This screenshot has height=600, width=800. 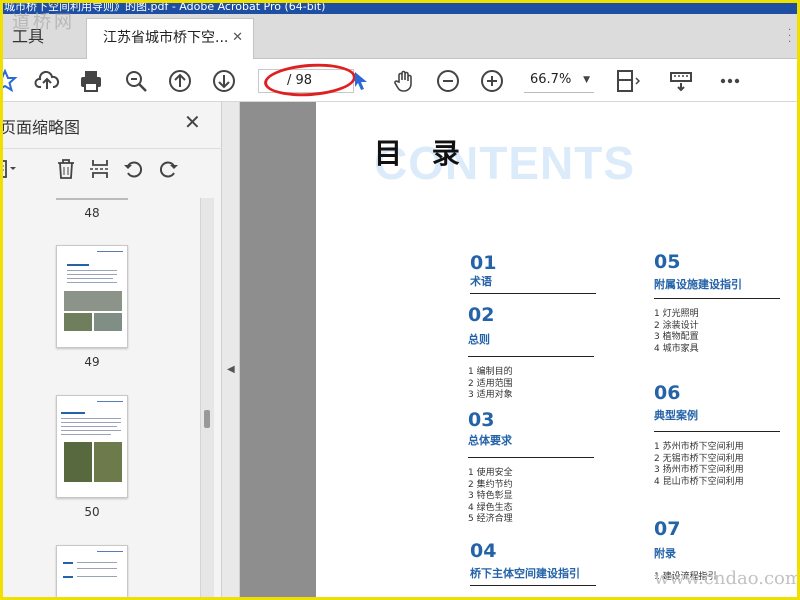 What do you see at coordinates (404, 81) in the screenshot?
I see `hand-icon` at bounding box center [404, 81].